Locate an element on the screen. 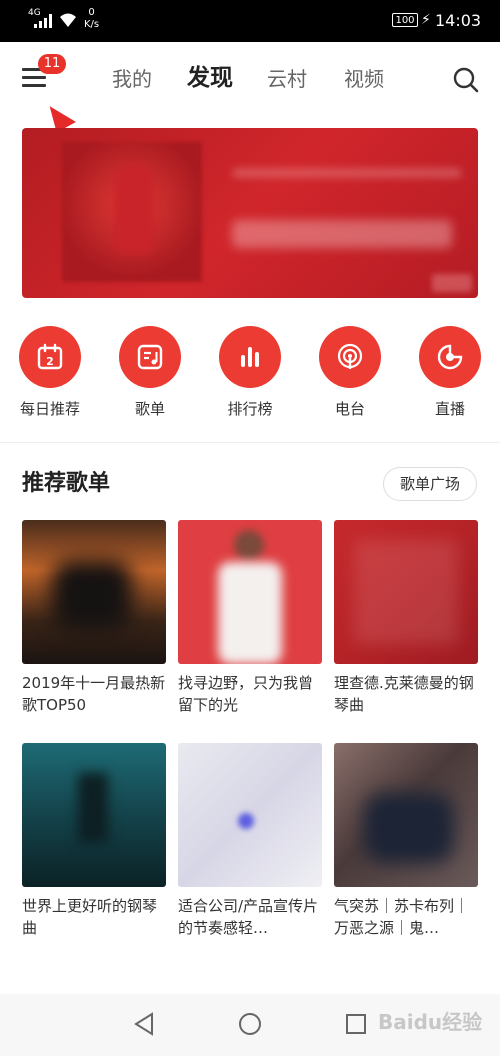 The image size is (500, 1056). playlist-card: 2019年十一月最热新歌TOP50 is located at coordinates (94, 618).